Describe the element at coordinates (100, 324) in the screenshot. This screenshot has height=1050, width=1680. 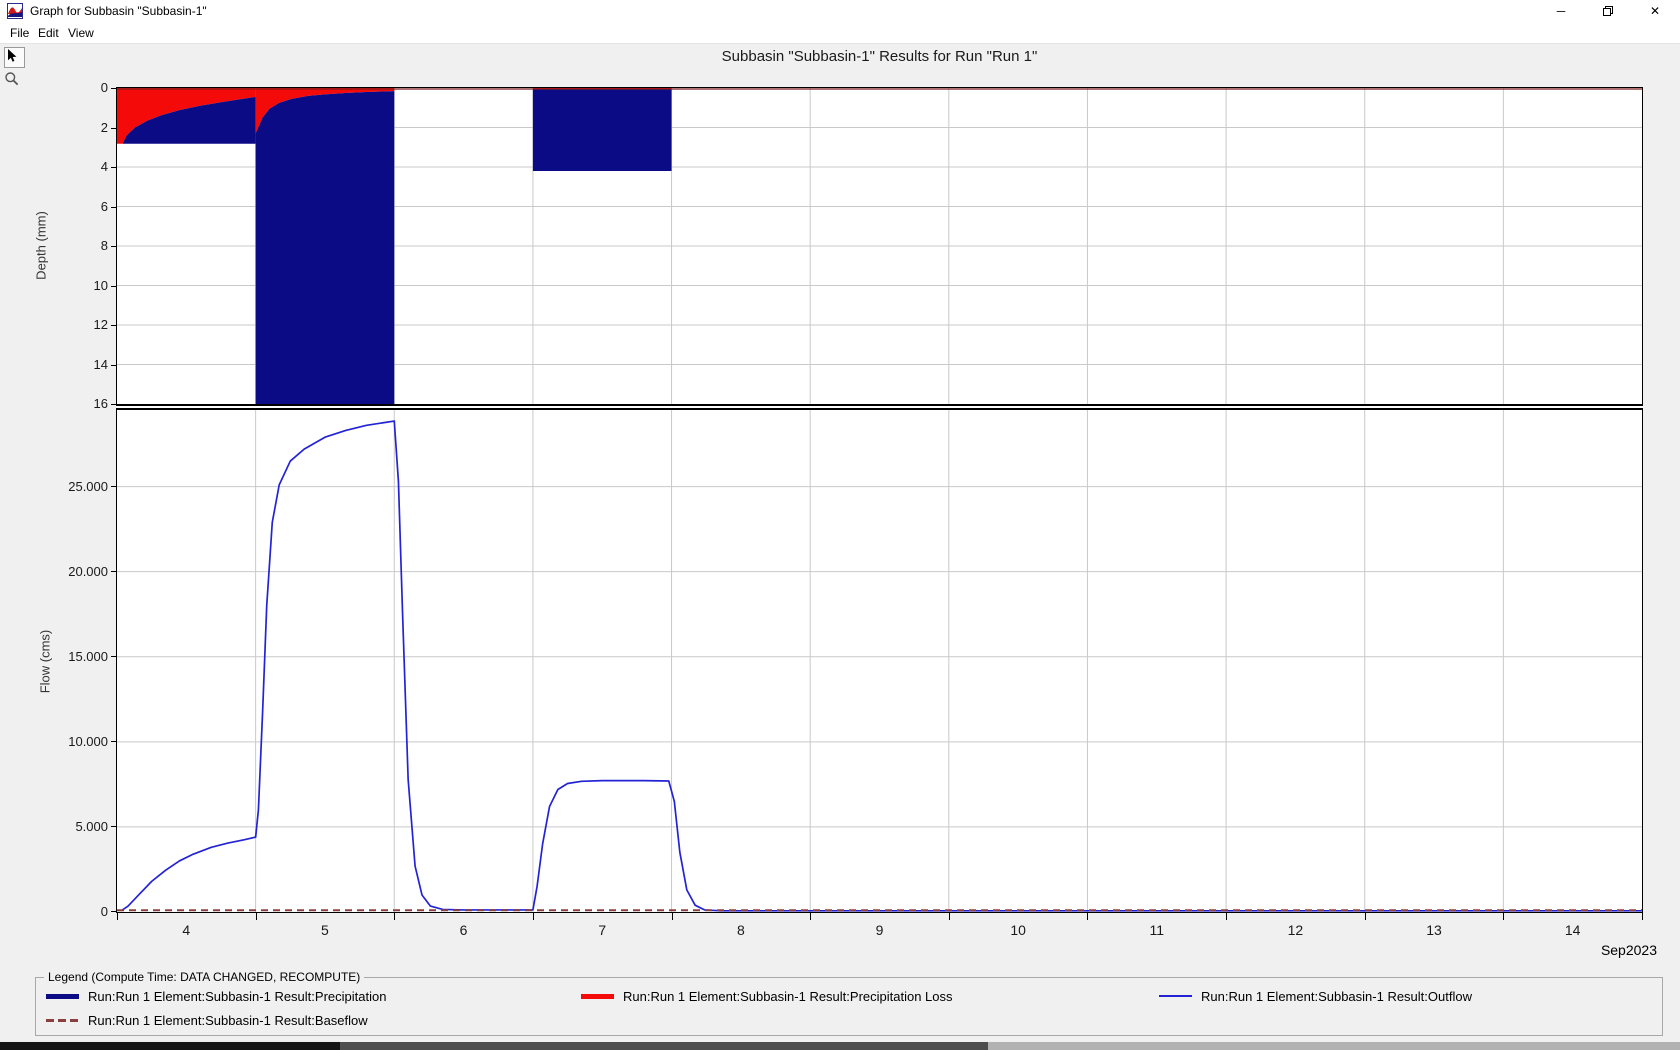
I see `depth-tick-label: 12` at that location.